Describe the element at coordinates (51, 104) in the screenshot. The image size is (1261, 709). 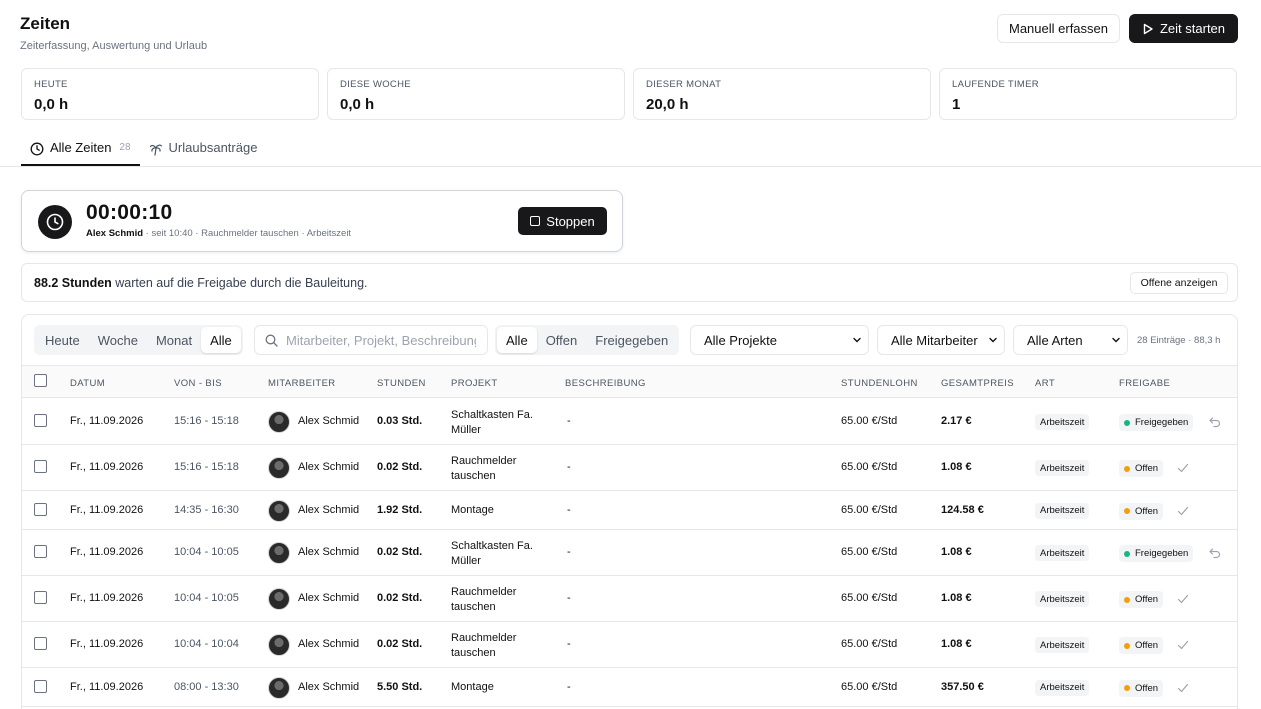
I see `stat-value: 0,0 h` at that location.